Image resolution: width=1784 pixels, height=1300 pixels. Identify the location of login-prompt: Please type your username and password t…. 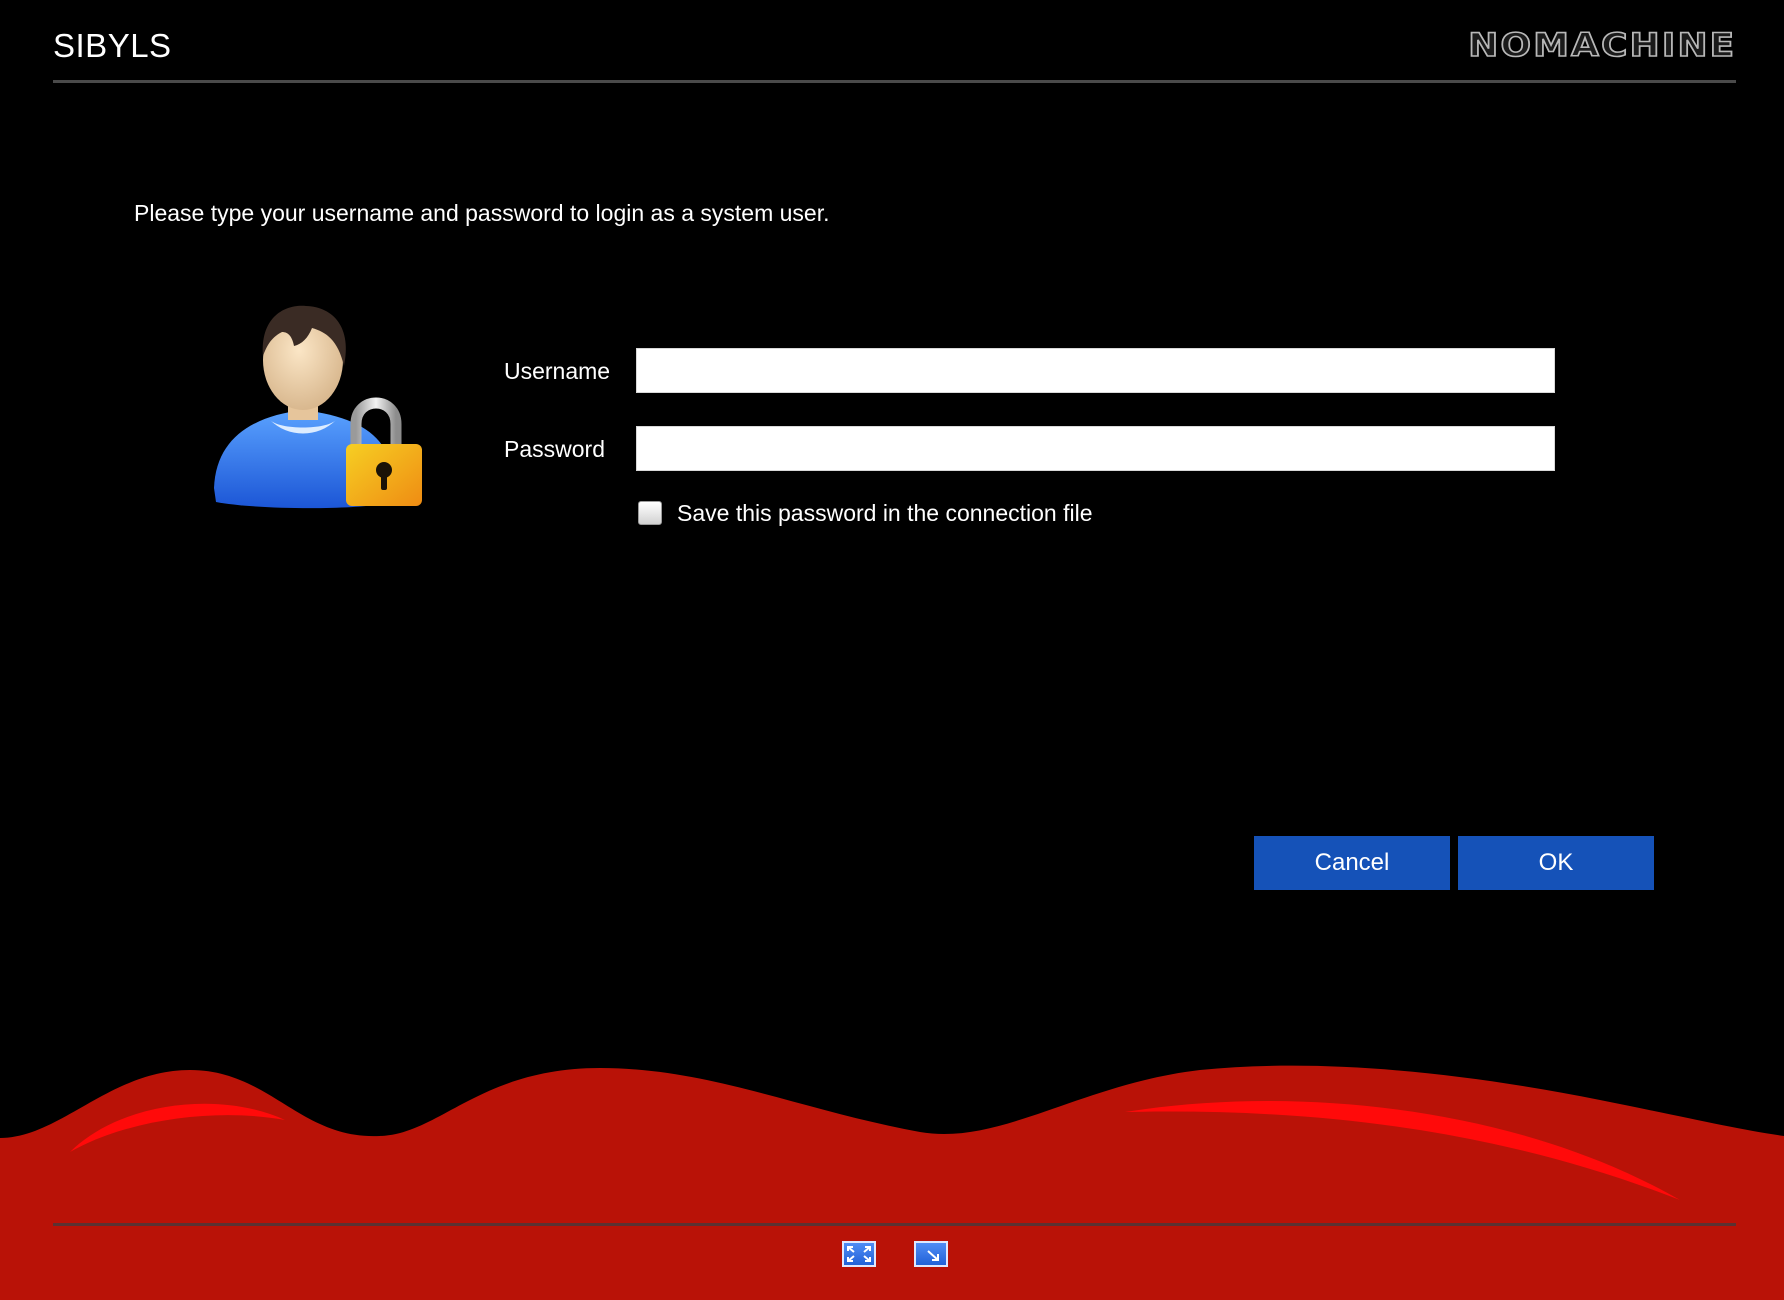
(482, 213).